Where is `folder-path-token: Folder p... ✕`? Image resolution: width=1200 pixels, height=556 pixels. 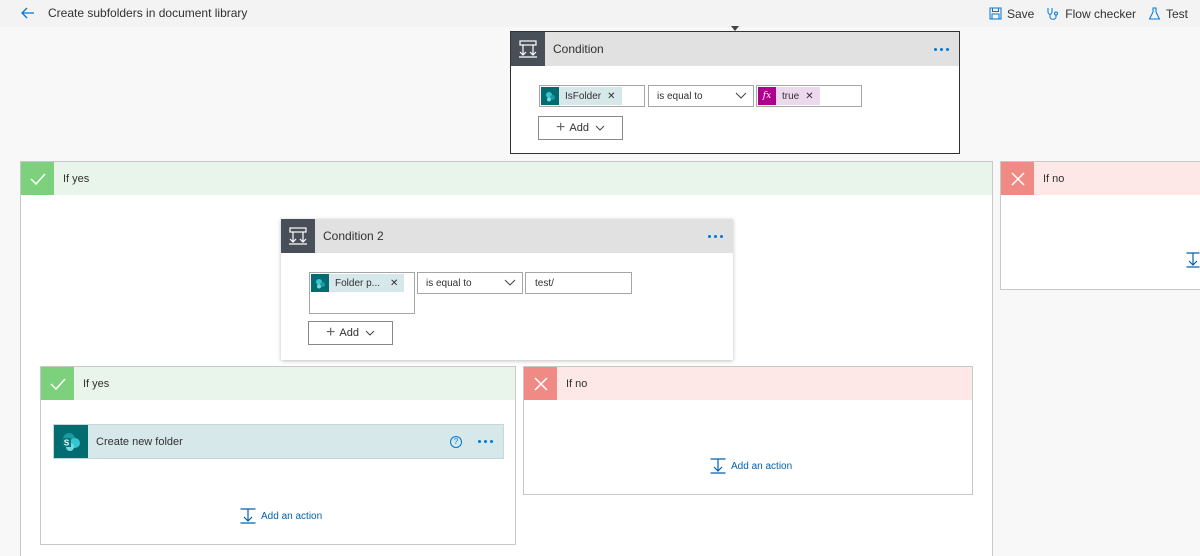
folder-path-token: Folder p... ✕ is located at coordinates (358, 283).